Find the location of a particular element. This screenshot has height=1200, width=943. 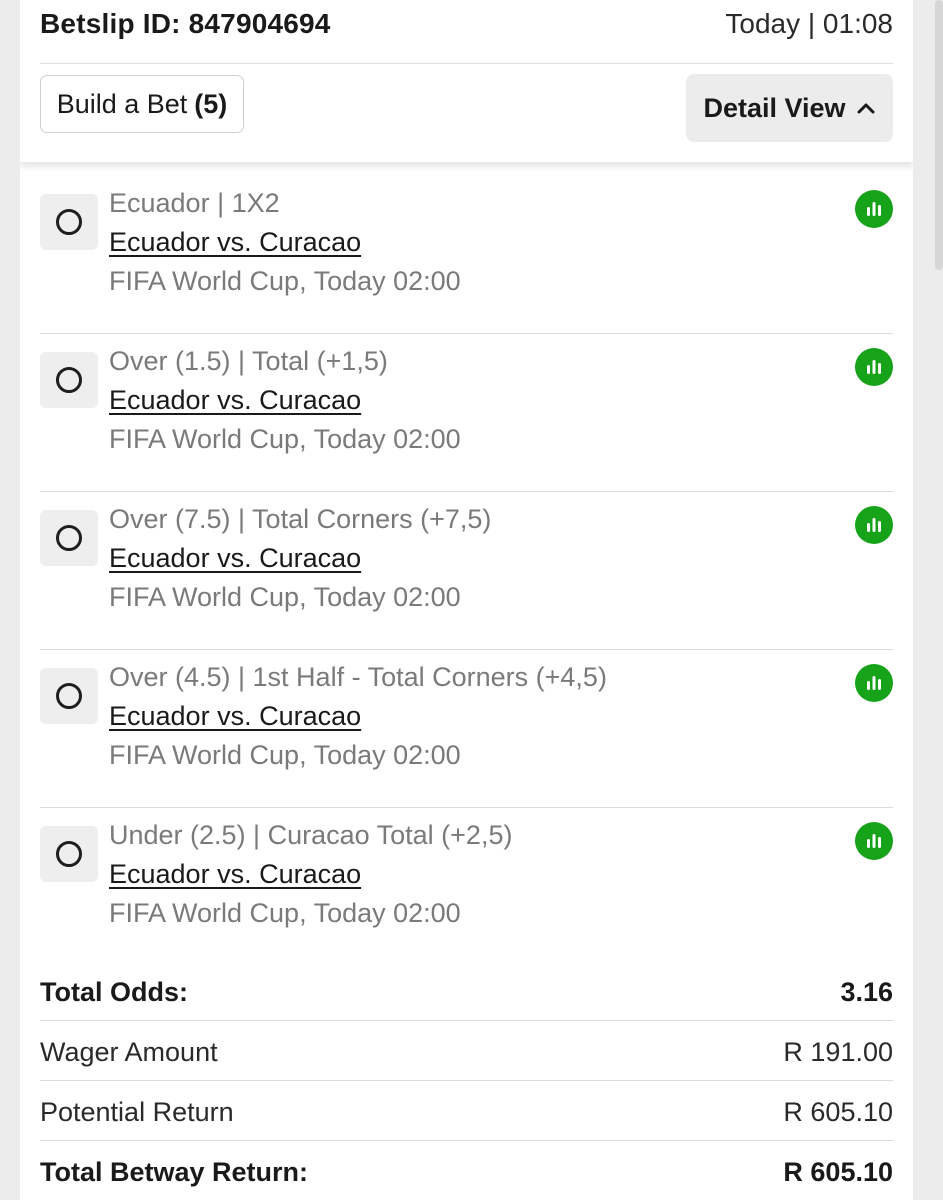

leg-market: Over (7.5) | Total Corners (+7,5) is located at coordinates (300, 519).